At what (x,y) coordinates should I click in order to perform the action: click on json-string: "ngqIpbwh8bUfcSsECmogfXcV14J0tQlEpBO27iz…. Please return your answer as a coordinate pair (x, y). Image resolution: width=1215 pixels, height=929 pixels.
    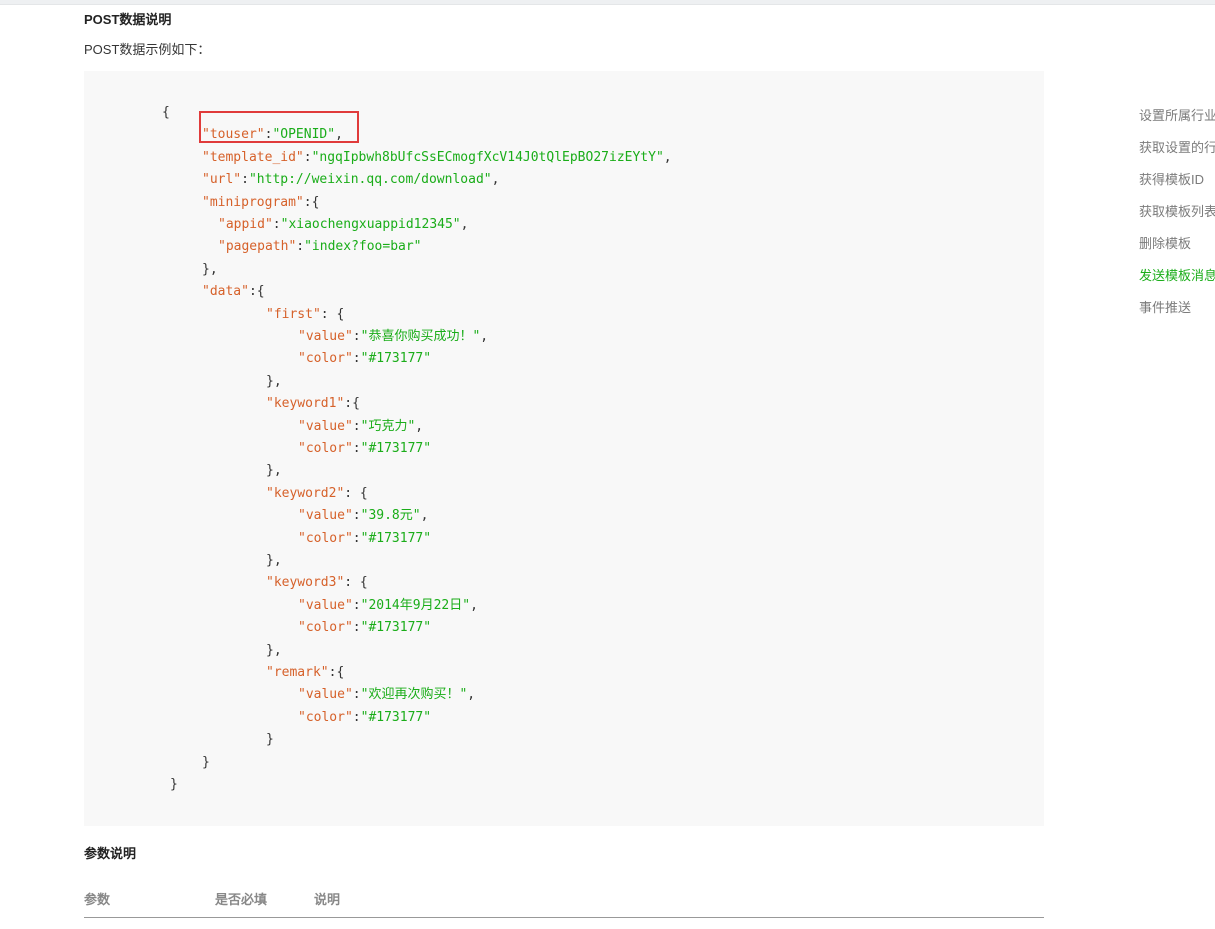
    Looking at the image, I should click on (487, 157).